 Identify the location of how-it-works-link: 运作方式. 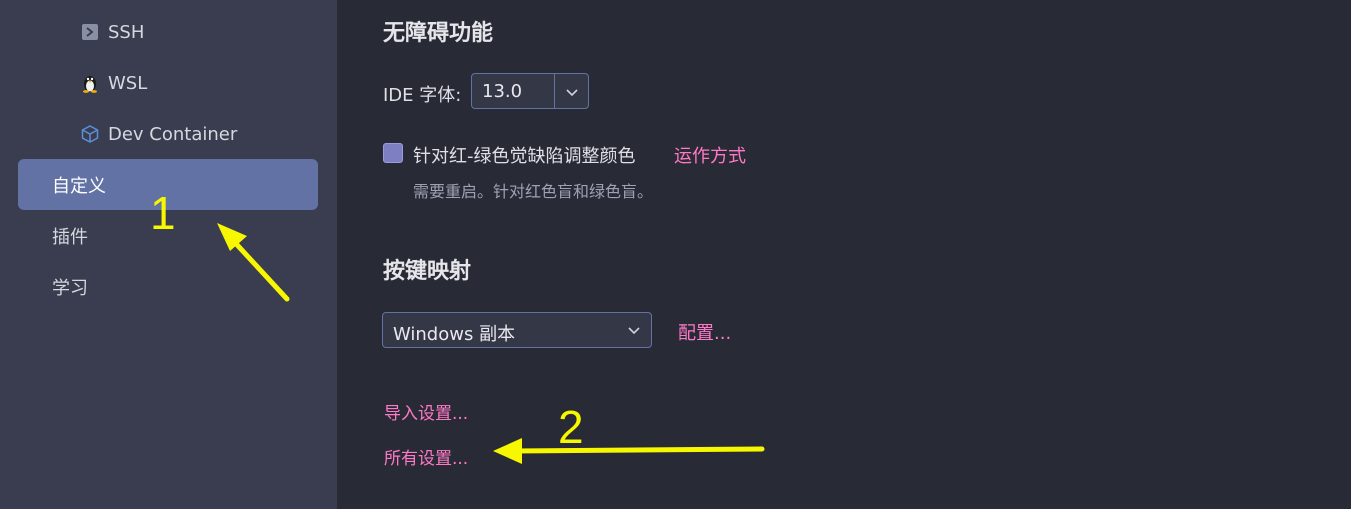
(710, 155).